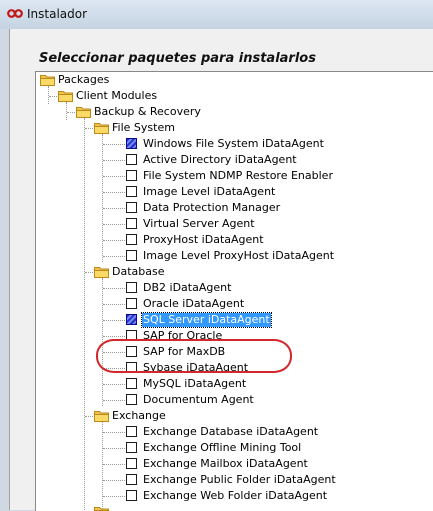 This screenshot has width=433, height=511. I want to click on package-label: File System NDMP Restore Enabler, so click(238, 175).